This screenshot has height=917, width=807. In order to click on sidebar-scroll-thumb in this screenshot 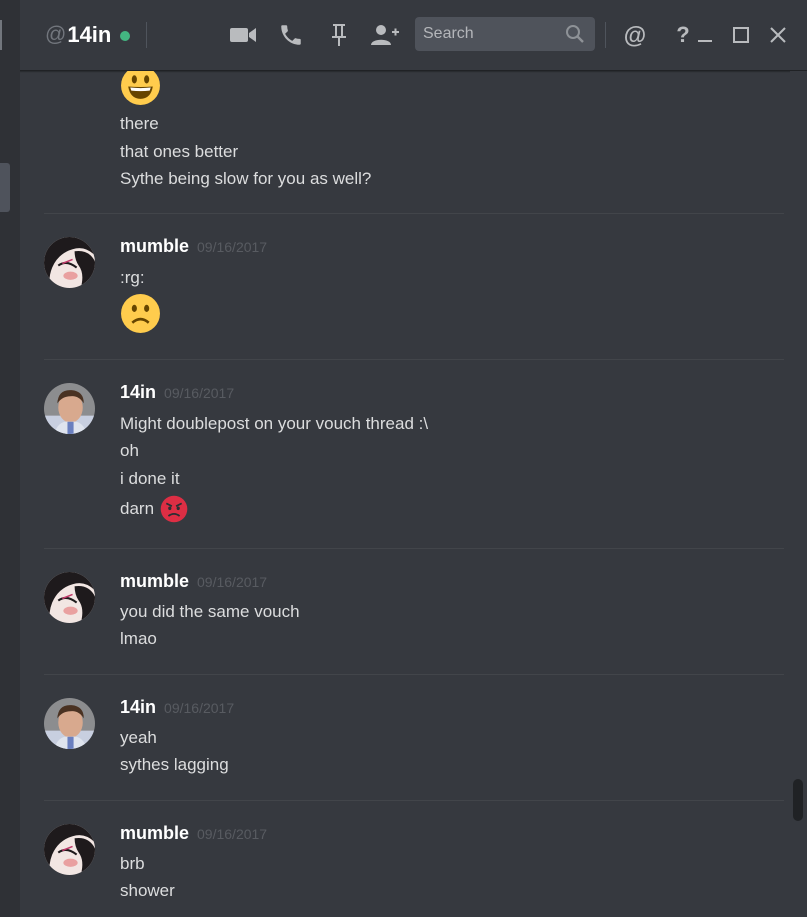, I will do `click(5, 187)`.